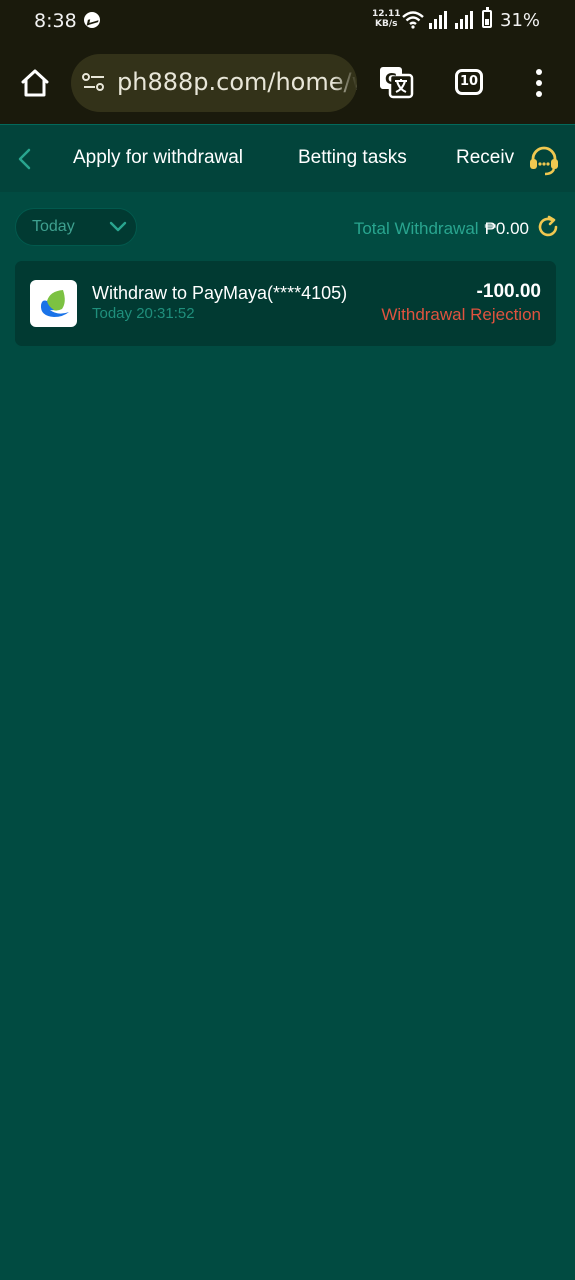  What do you see at coordinates (520, 20) in the screenshot?
I see `battery-percent: 31%` at bounding box center [520, 20].